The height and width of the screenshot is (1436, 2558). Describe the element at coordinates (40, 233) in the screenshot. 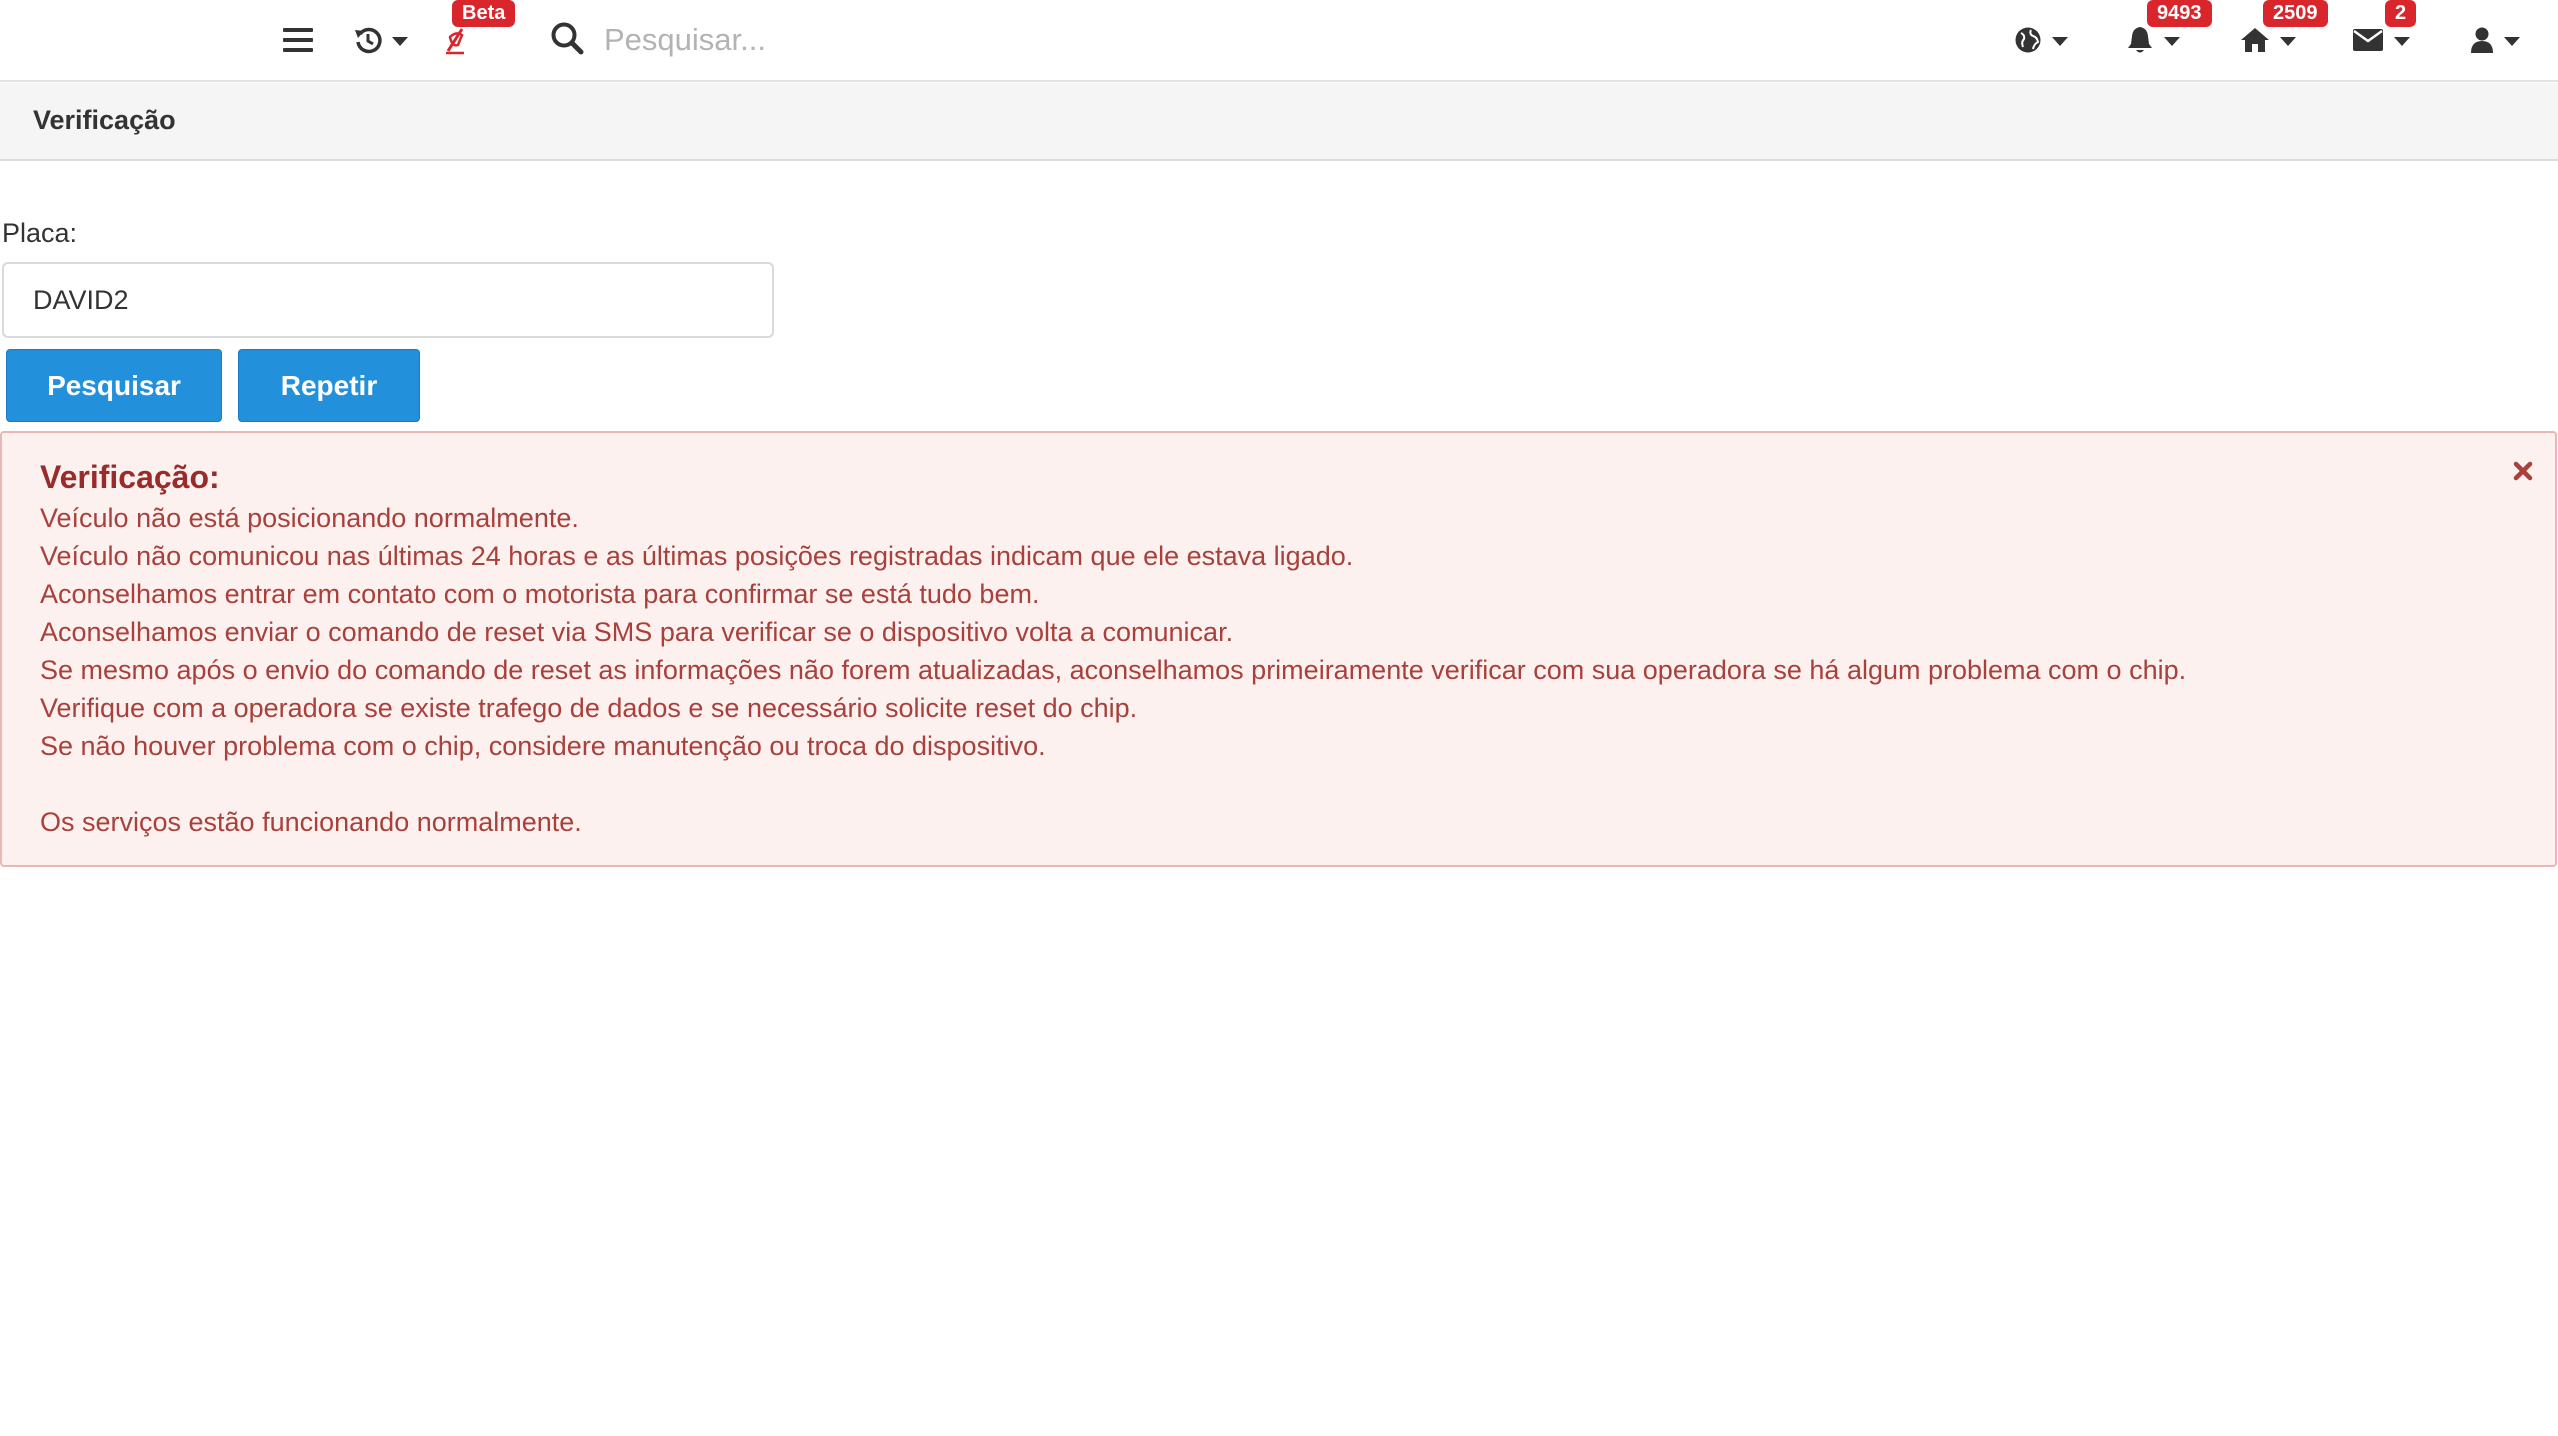

I see `plate-label: Placa:` at that location.